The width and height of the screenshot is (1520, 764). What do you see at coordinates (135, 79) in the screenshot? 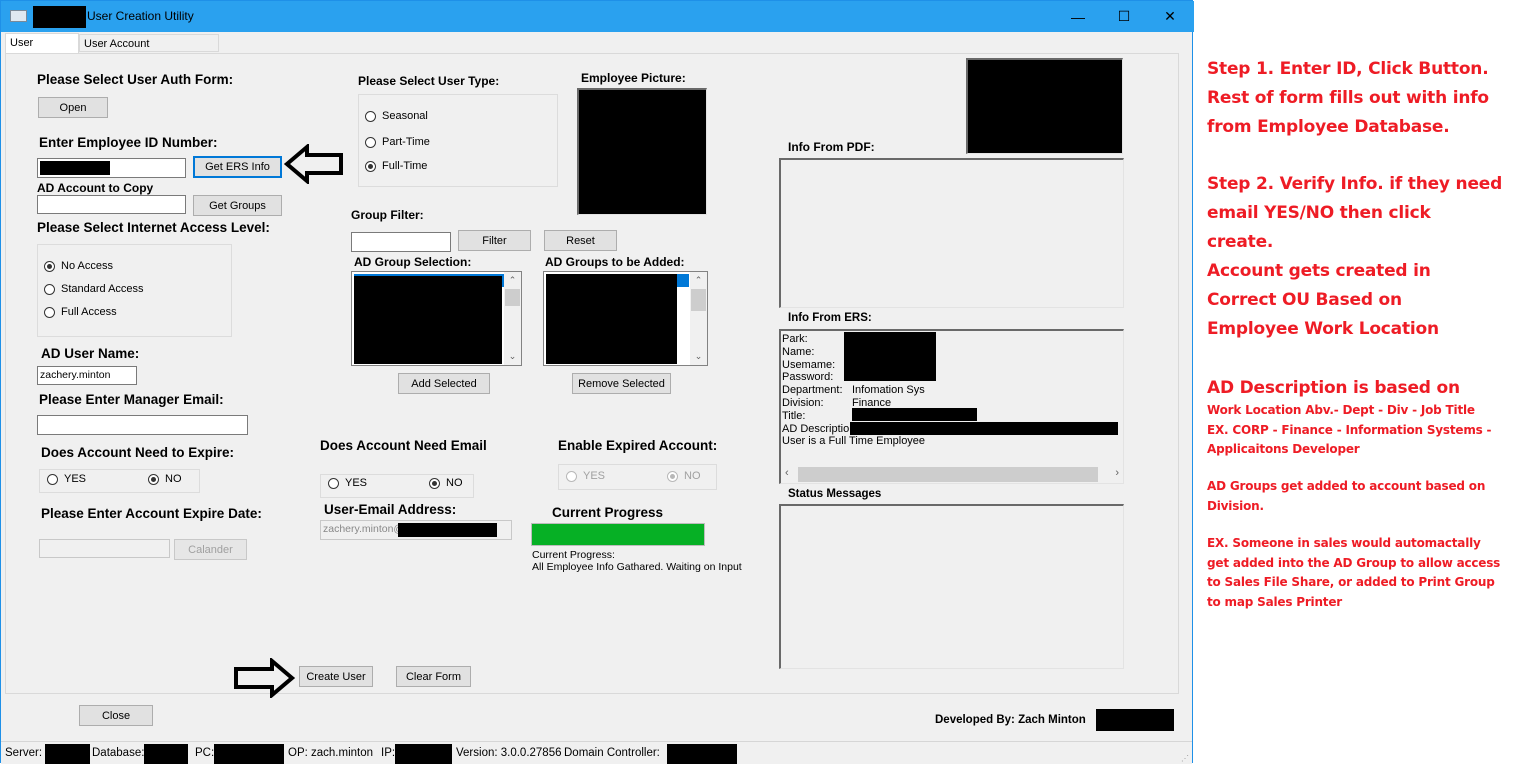
I see `auth-form-label: Please Select User Auth Form:` at bounding box center [135, 79].